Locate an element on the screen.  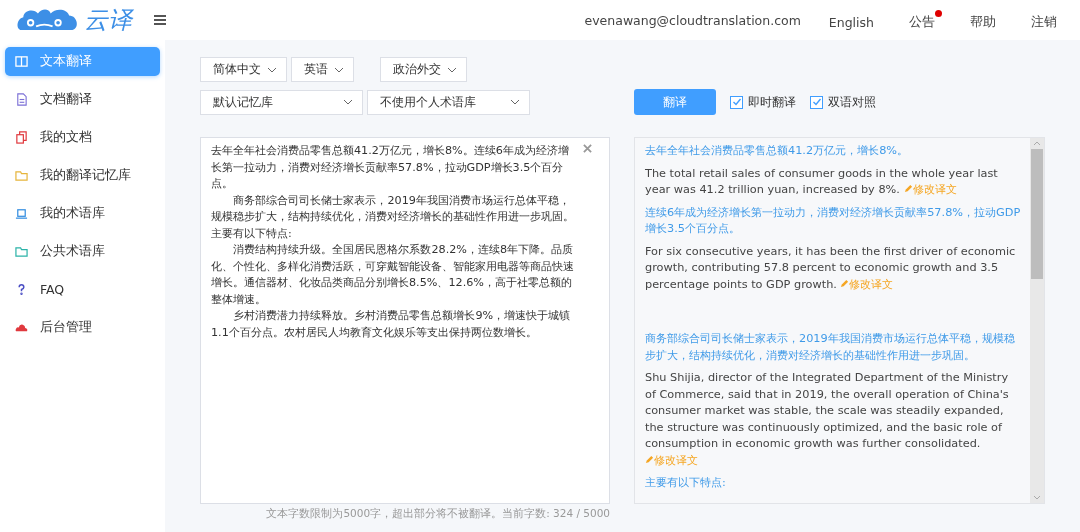
nav-link: 帮助 is located at coordinates (986, 20).